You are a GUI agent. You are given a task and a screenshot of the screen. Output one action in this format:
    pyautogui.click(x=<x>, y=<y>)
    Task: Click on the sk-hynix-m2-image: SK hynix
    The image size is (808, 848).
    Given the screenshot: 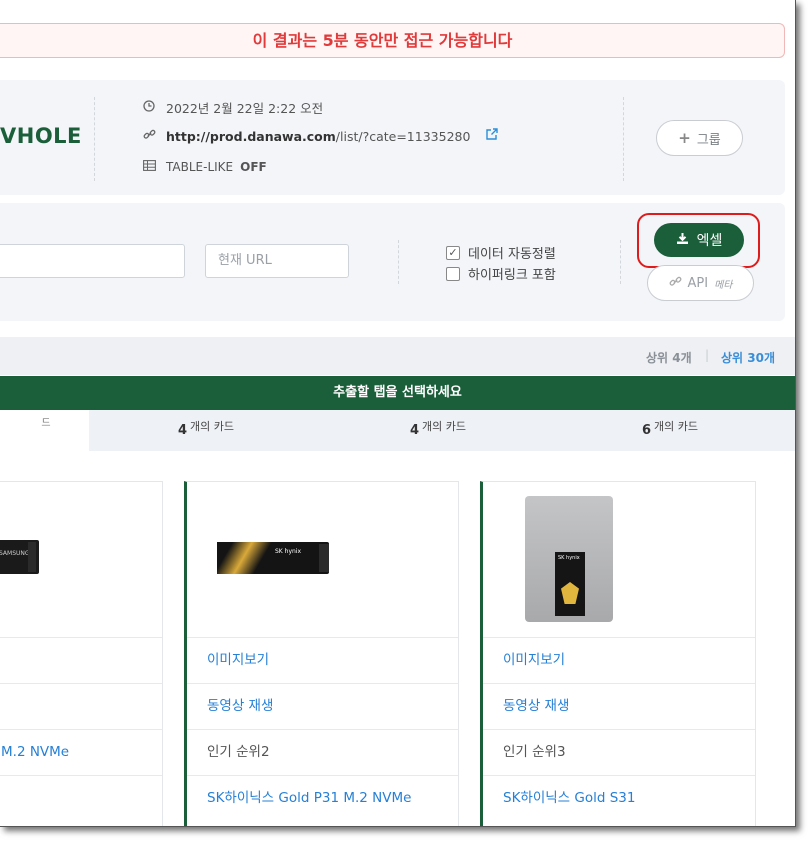 What is the action you would take?
    pyautogui.click(x=273, y=558)
    